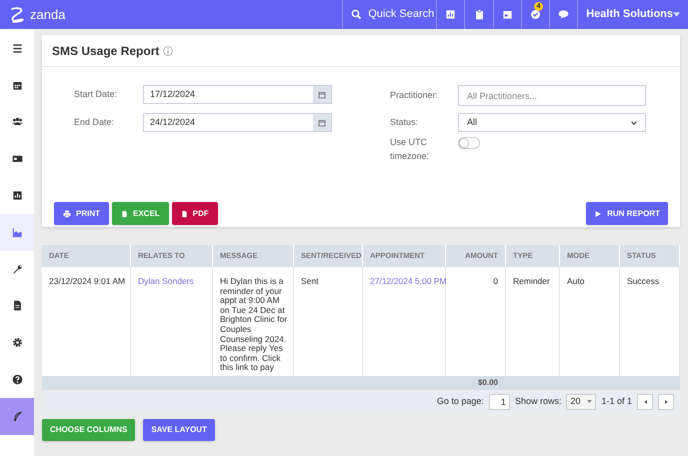  I want to click on prev-page-button, so click(645, 402).